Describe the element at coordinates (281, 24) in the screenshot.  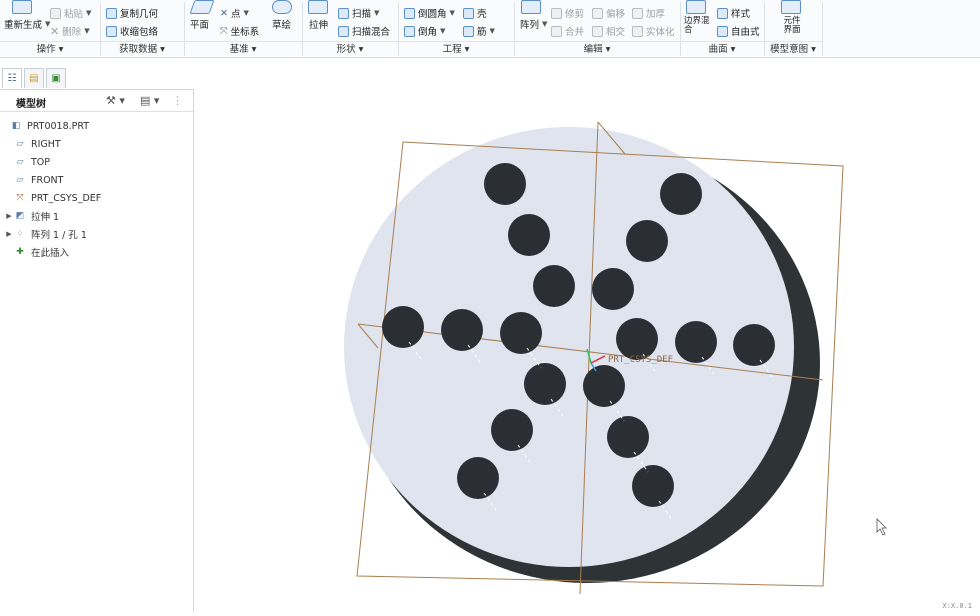
I see `sketch-button: 草绘` at that location.